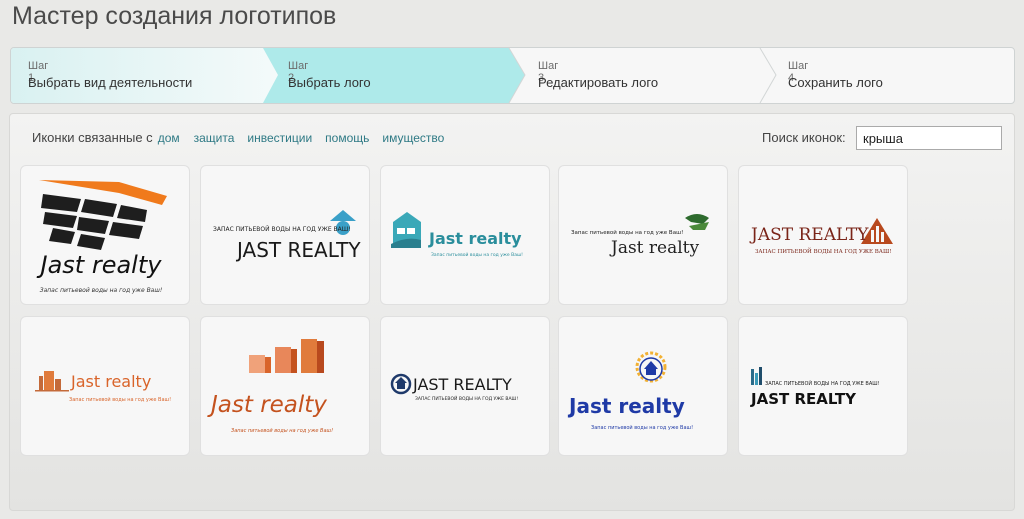 This screenshot has width=1024, height=519. What do you see at coordinates (174, 16) in the screenshot?
I see `page-title: Мастер создания логотипов` at bounding box center [174, 16].